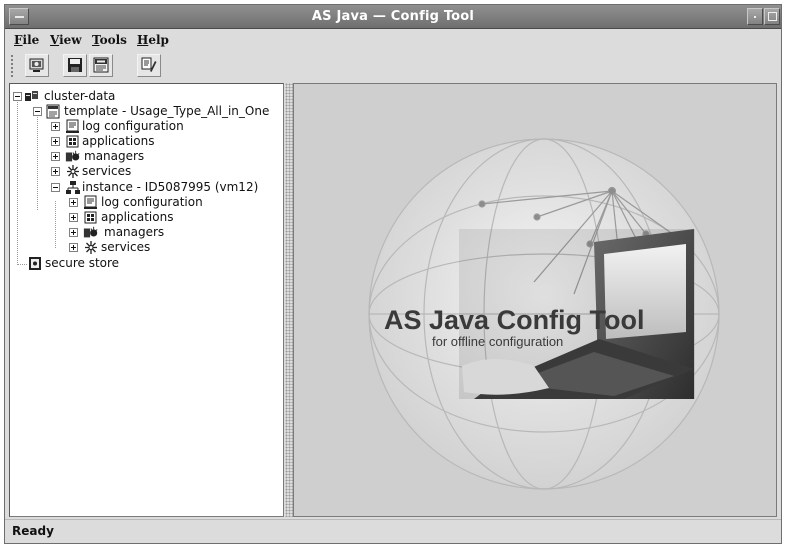  What do you see at coordinates (153, 40) in the screenshot?
I see `menu-help: Help` at bounding box center [153, 40].